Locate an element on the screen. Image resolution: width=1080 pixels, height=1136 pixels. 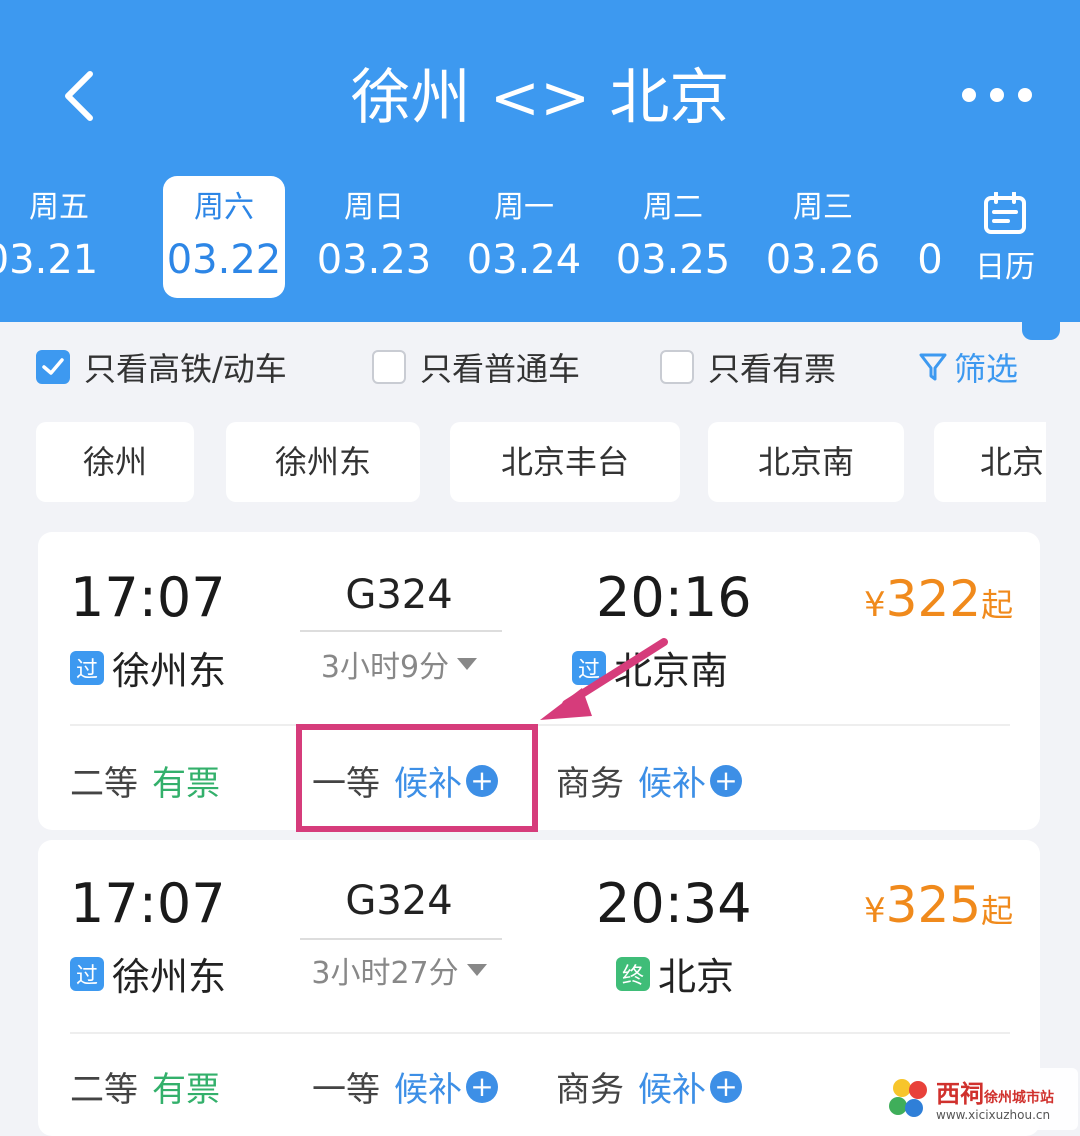
price-value: 325 is located at coordinates (933, 905).